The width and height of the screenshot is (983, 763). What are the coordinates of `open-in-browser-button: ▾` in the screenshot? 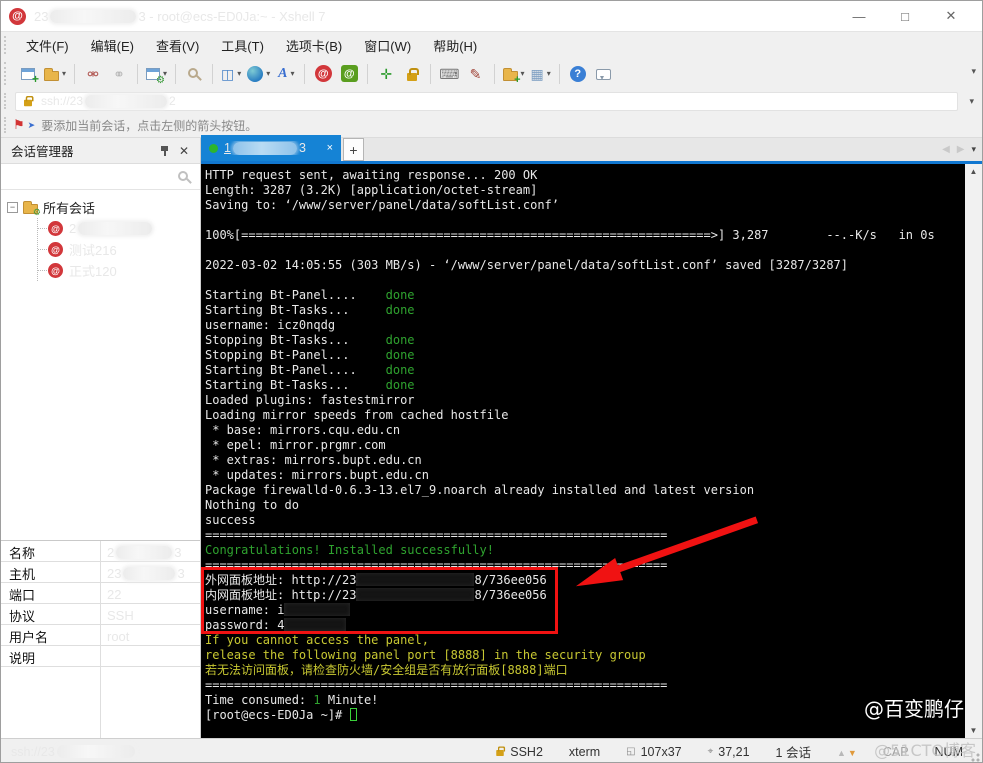 It's located at (258, 74).